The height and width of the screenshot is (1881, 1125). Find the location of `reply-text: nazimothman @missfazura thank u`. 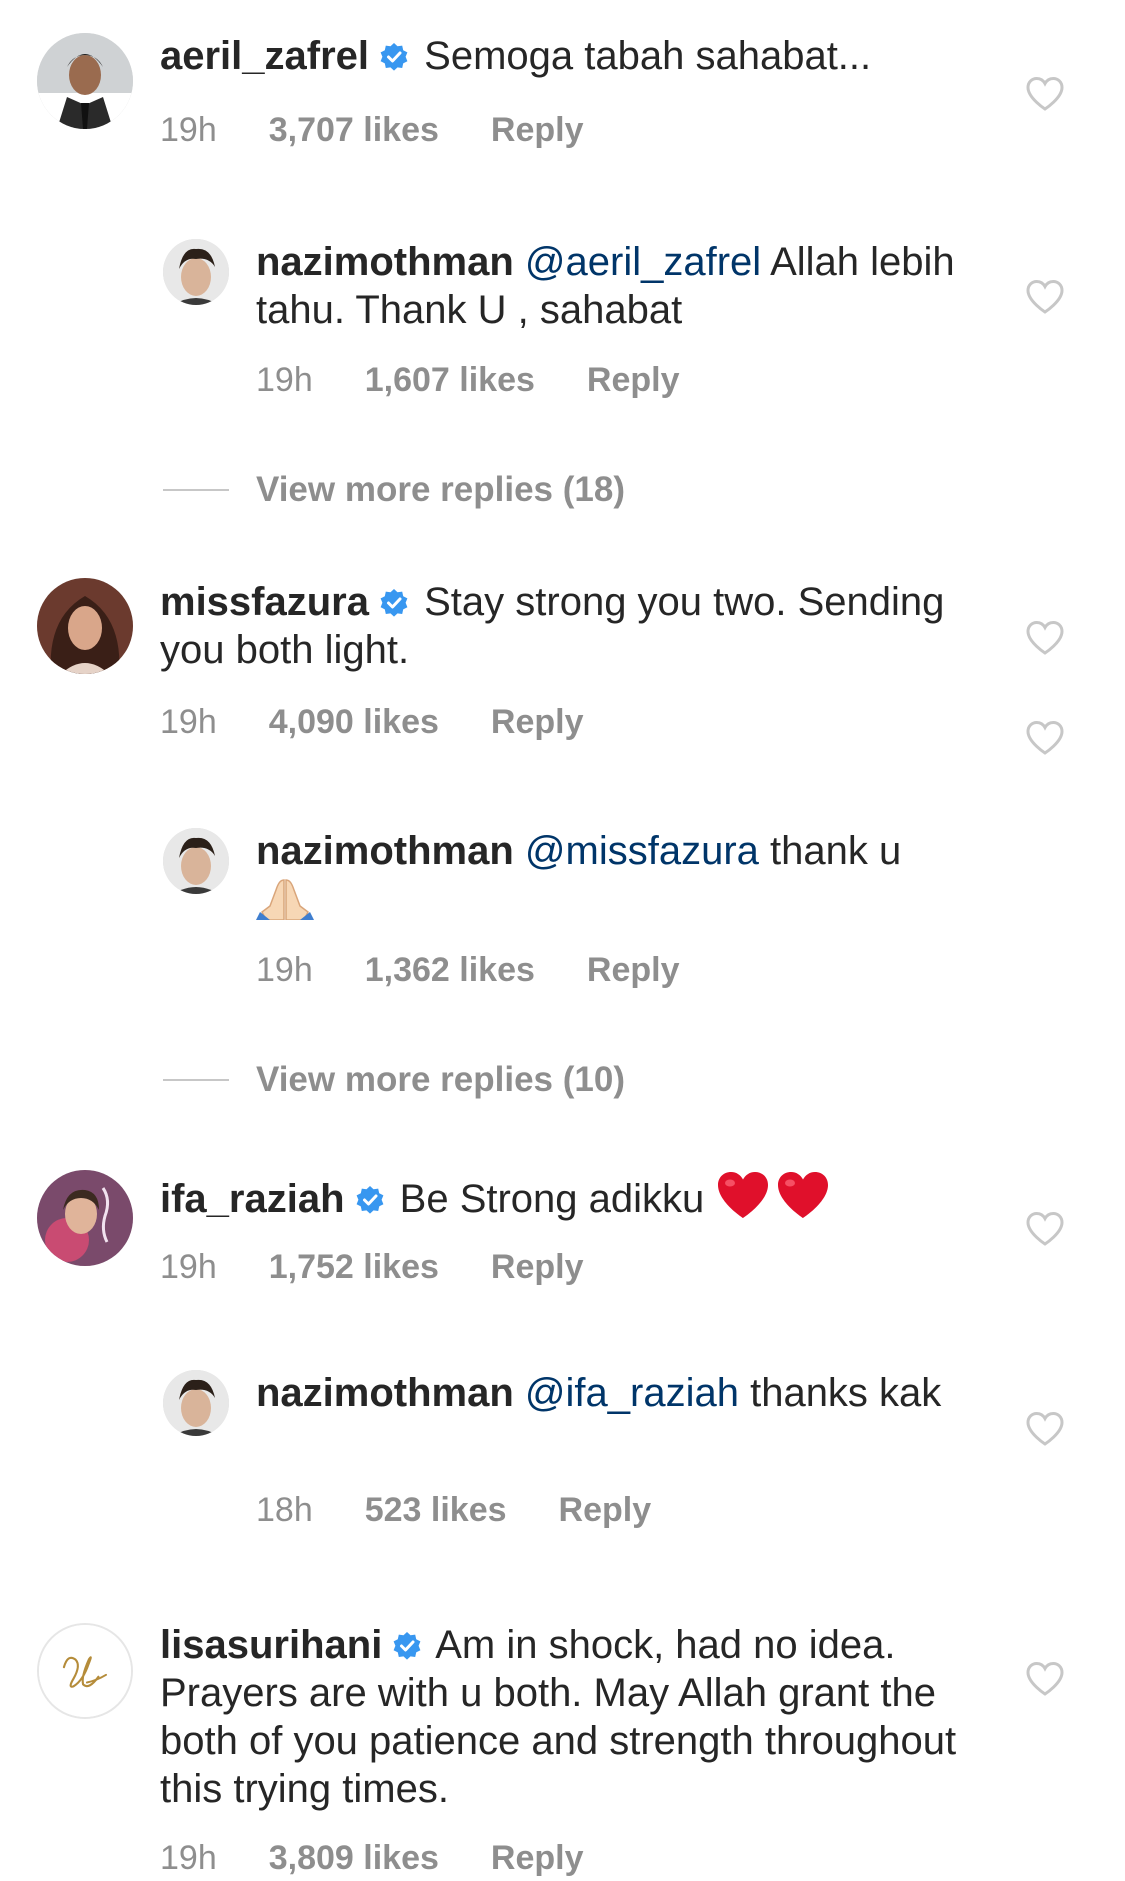

reply-text: nazimothman @missfazura thank u is located at coordinates (618, 875).